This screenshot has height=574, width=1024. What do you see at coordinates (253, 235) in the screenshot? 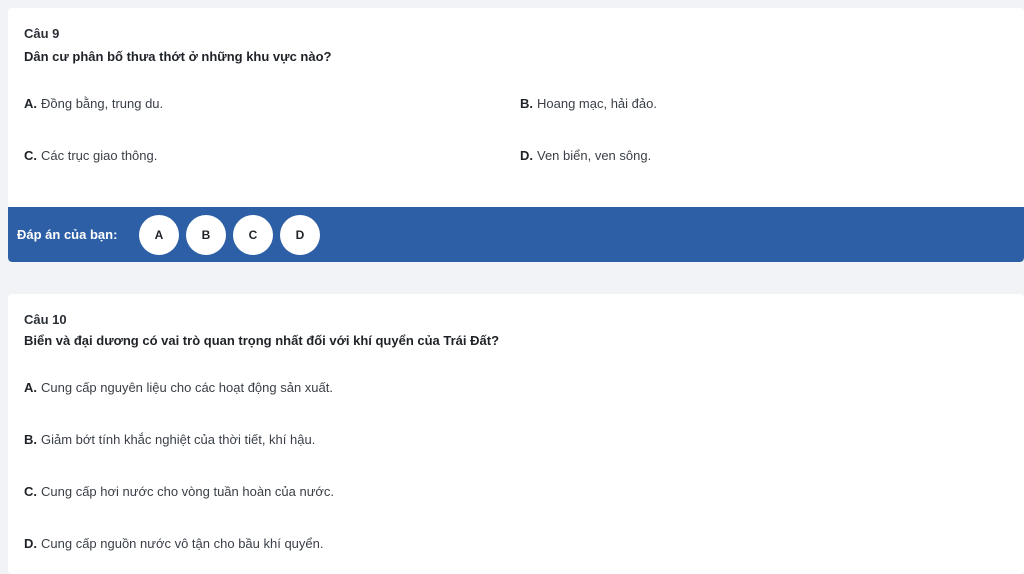
I see `answer-choice-c: C` at bounding box center [253, 235].